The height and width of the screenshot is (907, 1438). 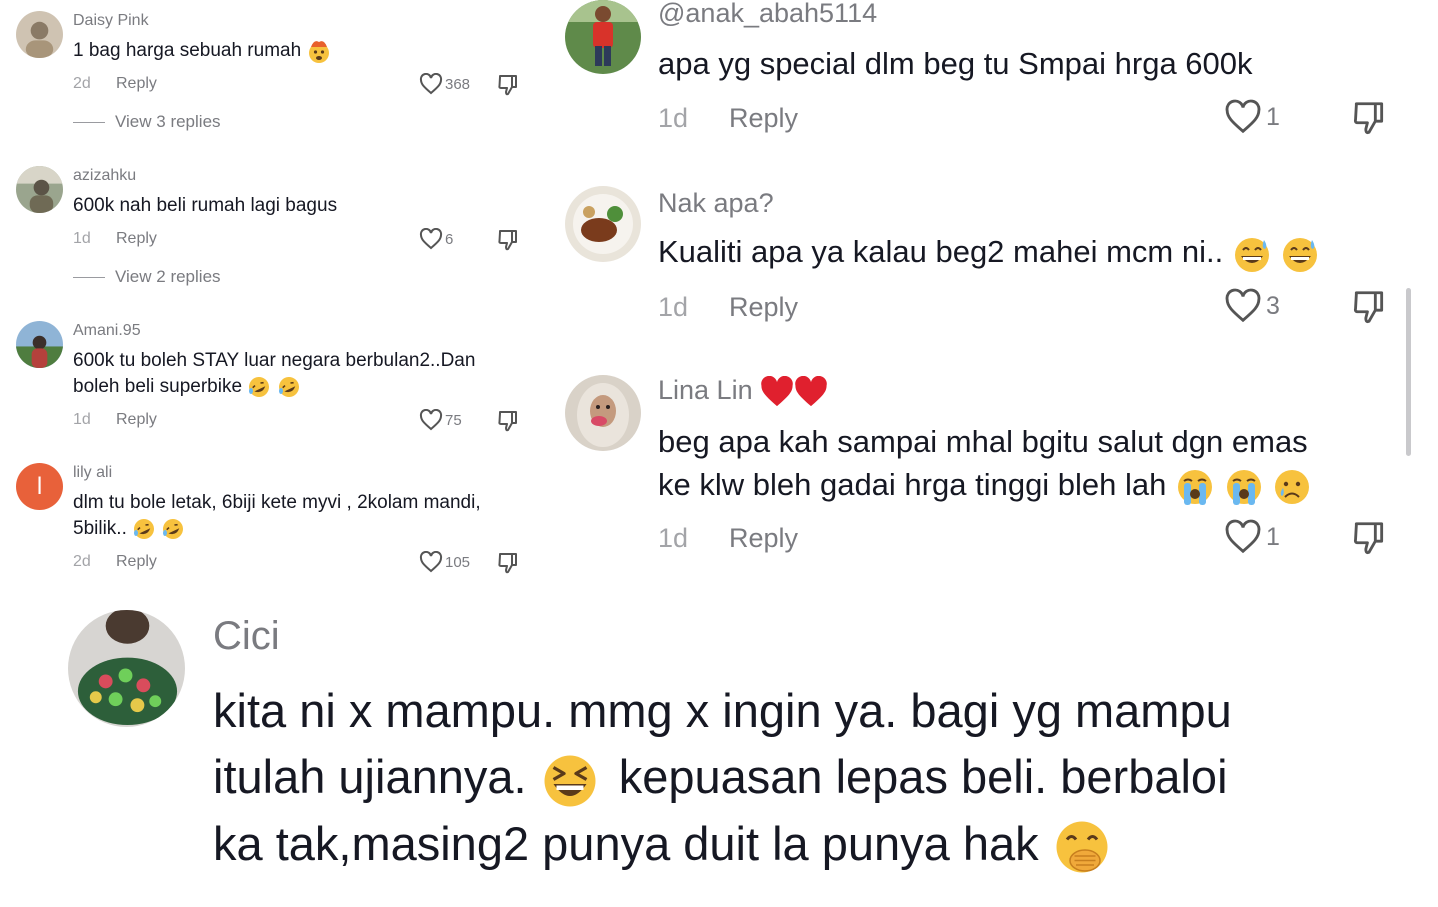 What do you see at coordinates (1408, 372) in the screenshot?
I see `scrollbar` at bounding box center [1408, 372].